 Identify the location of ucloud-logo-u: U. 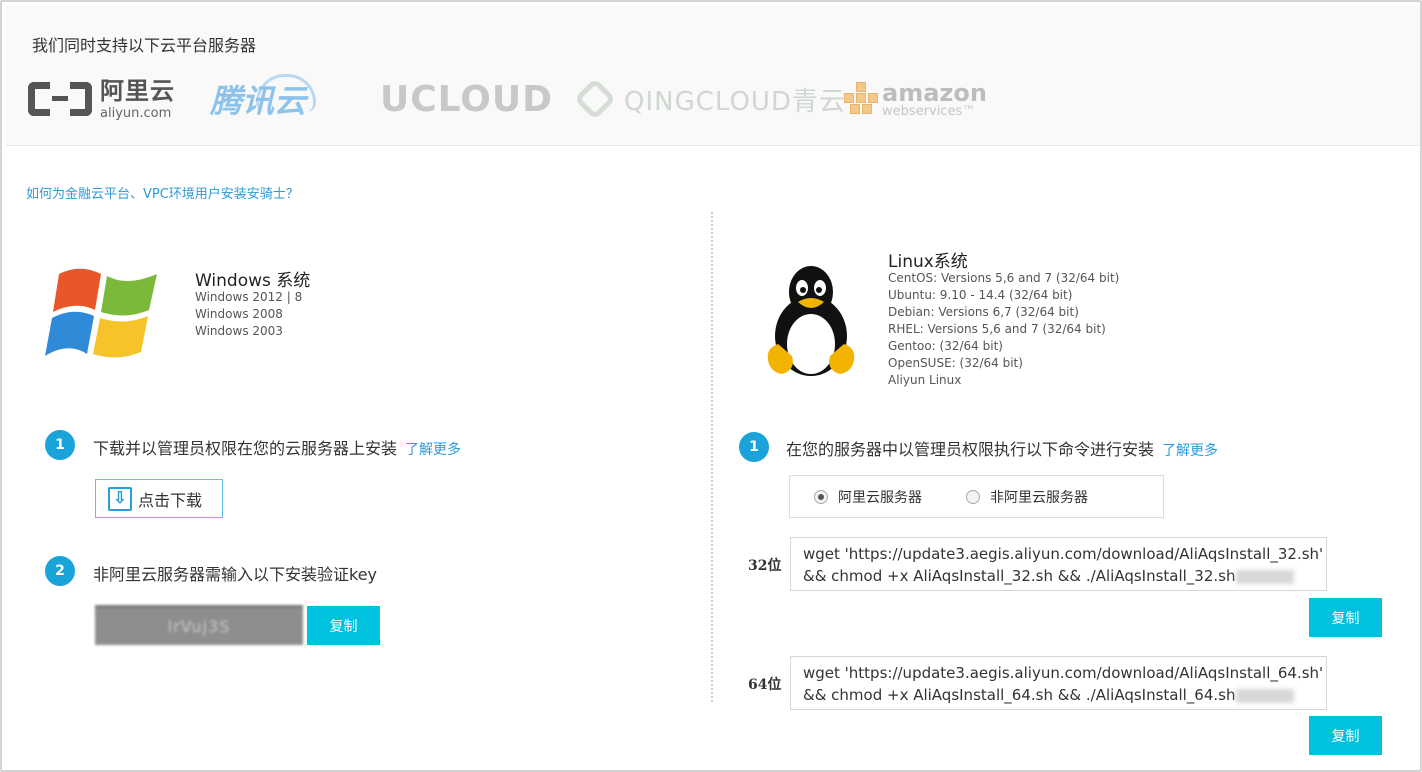
(395, 99).